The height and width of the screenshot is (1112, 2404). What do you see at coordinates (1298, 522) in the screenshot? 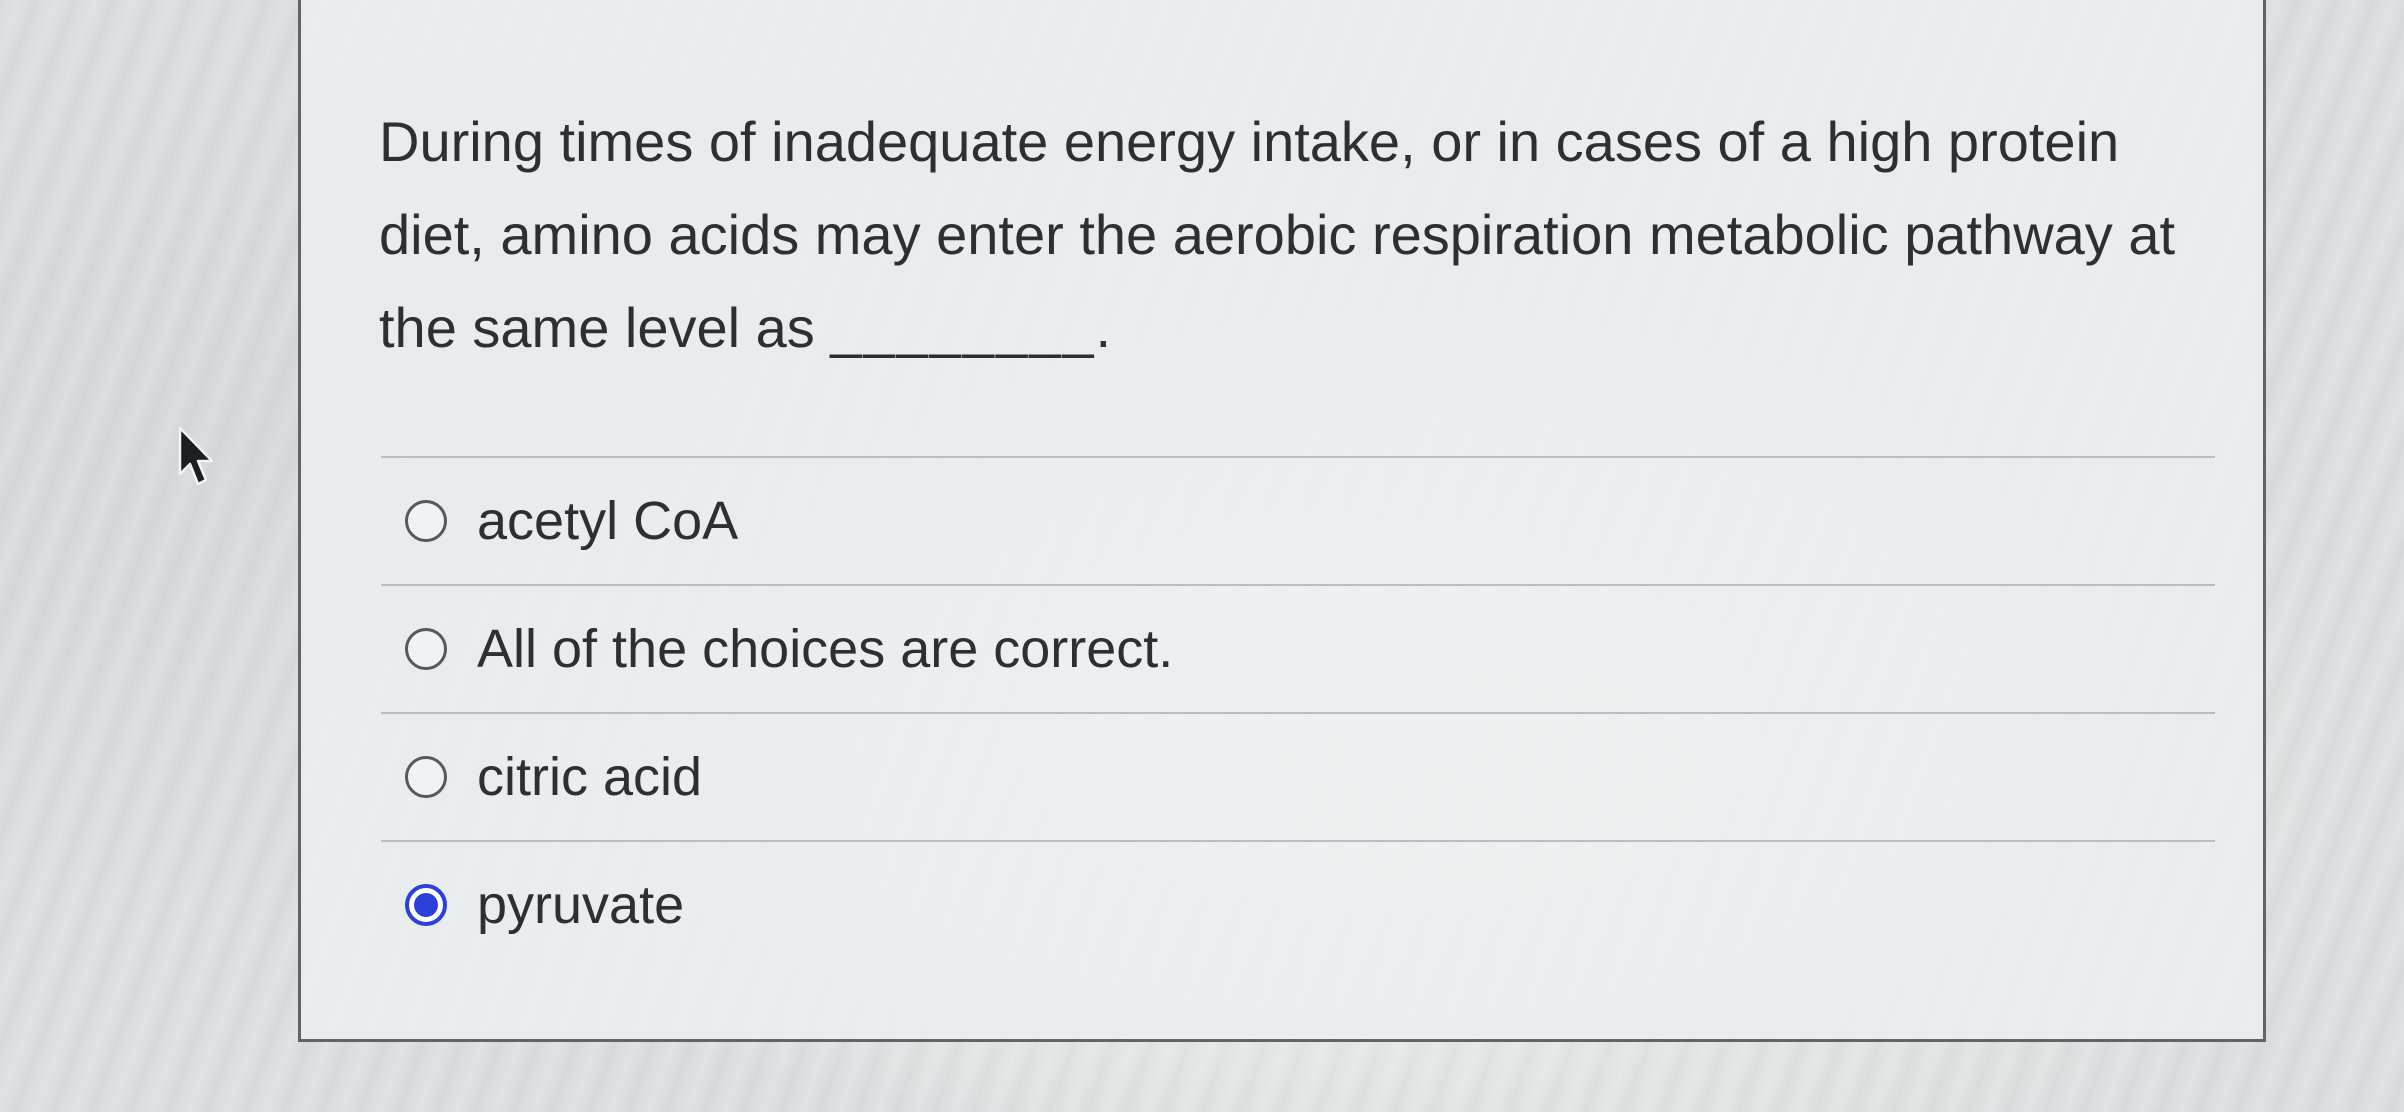
I see `answer-option-acetyl-coa: acetyl CoA` at bounding box center [1298, 522].